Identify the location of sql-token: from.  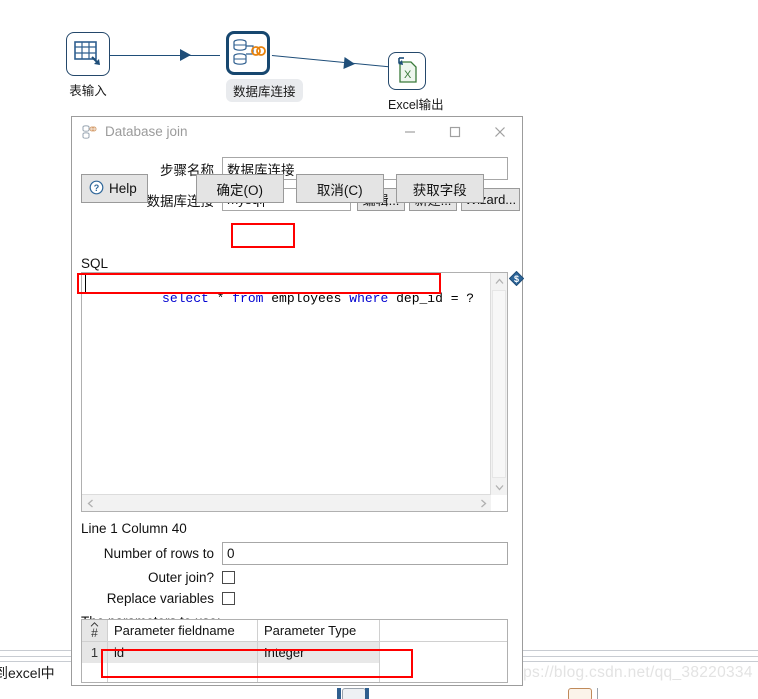
(248, 298).